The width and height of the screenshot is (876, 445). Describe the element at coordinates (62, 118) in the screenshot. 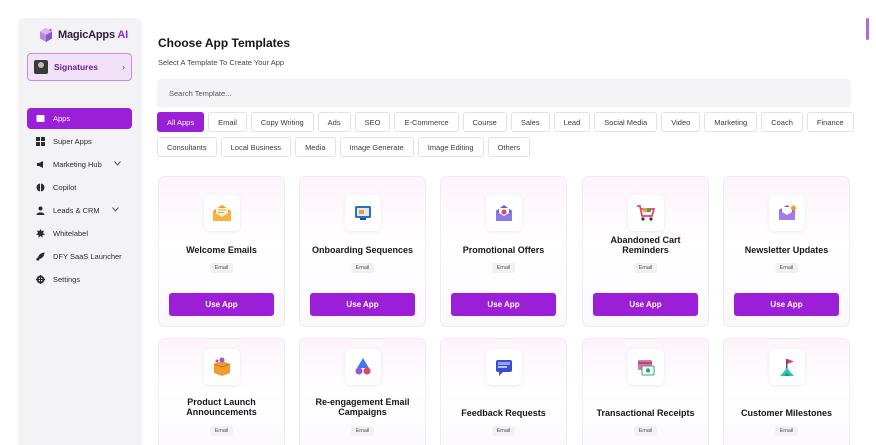

I see `sidebar-item-label: Apps` at that location.